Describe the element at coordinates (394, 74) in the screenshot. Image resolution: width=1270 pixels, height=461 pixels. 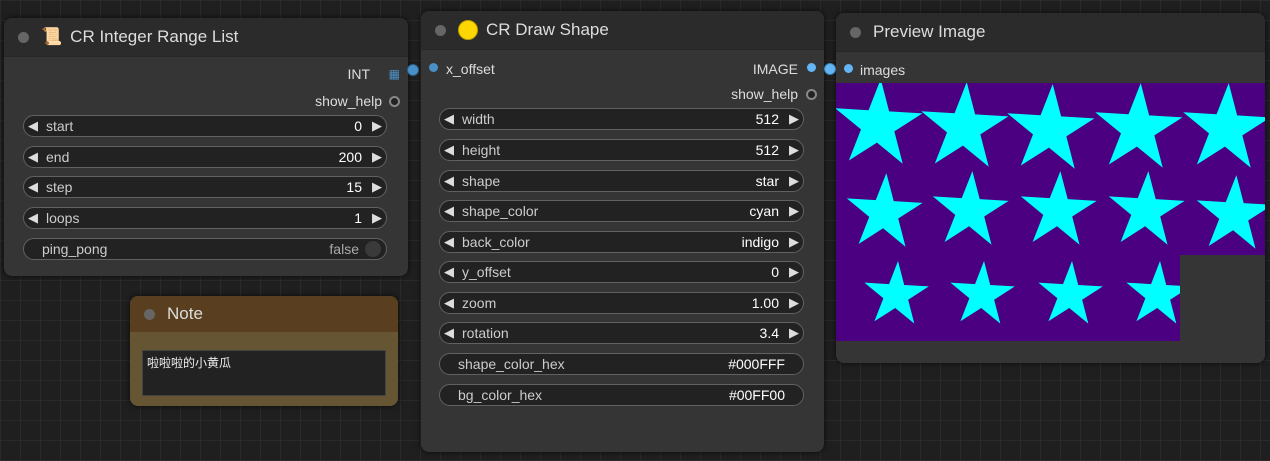
I see `grid-icon: ▦` at that location.